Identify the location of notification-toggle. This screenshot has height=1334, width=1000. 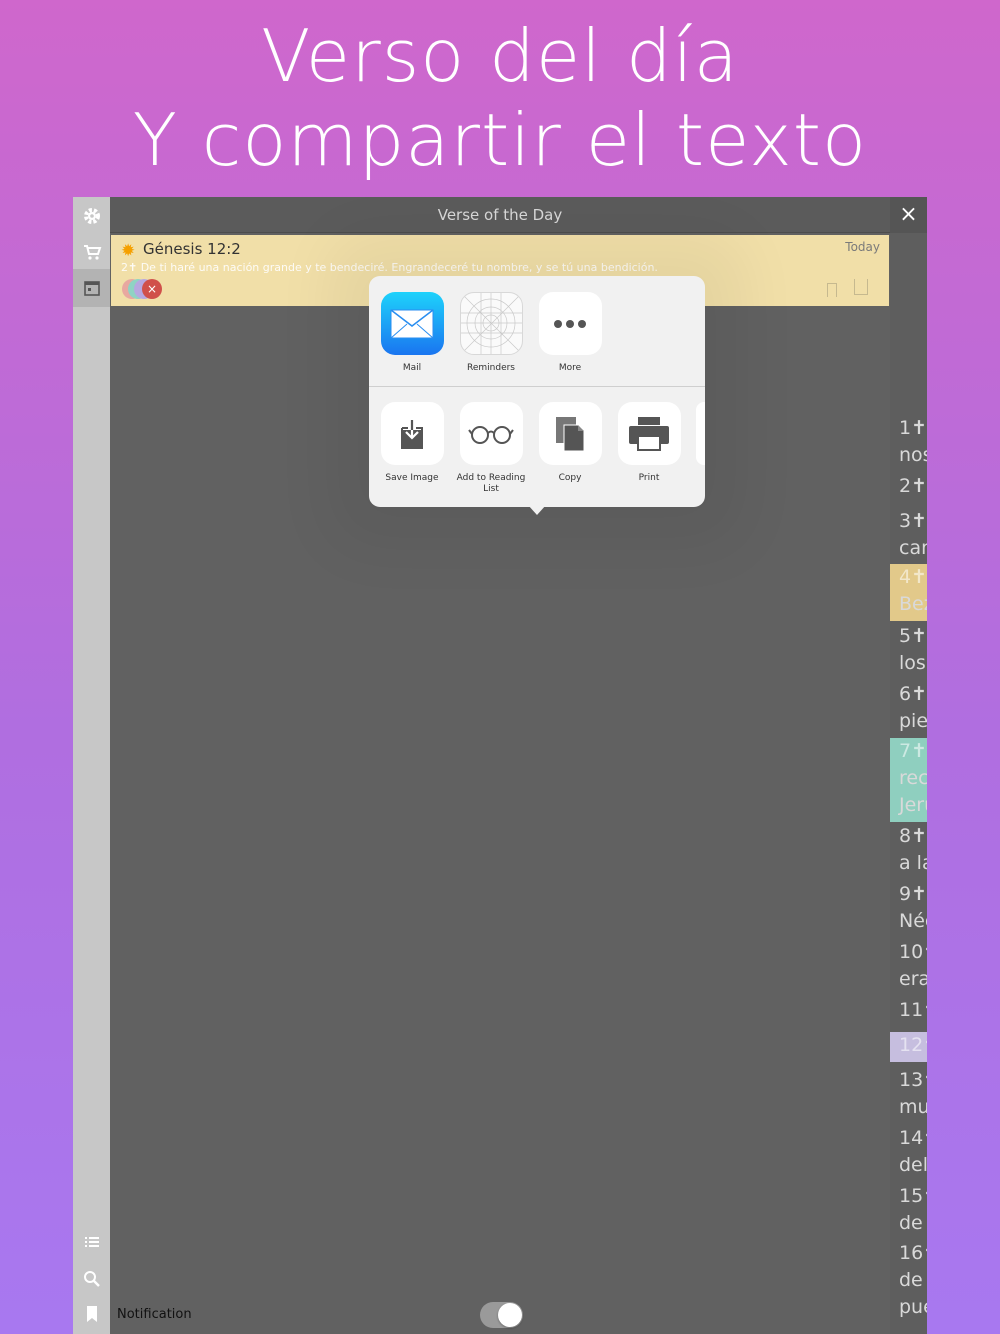
(501, 1315).